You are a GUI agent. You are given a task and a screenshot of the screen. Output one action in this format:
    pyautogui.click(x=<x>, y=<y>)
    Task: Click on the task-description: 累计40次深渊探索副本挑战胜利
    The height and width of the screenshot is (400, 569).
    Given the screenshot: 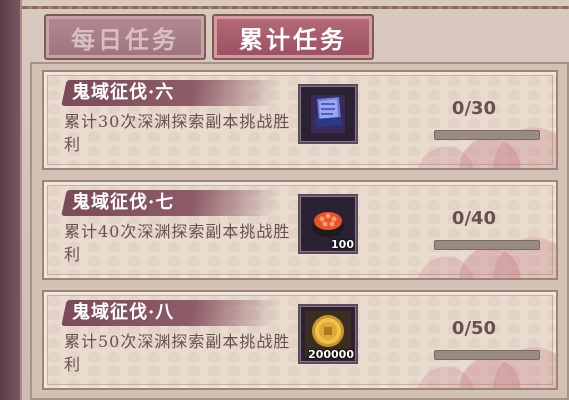 What is the action you would take?
    pyautogui.click(x=177, y=243)
    